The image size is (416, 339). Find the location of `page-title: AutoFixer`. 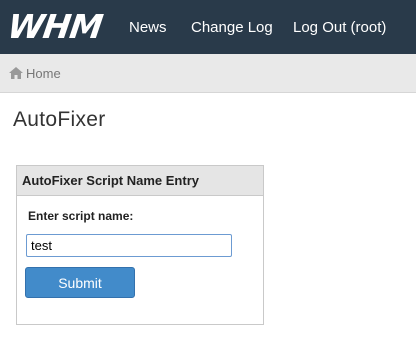

page-title: AutoFixer is located at coordinates (59, 119).